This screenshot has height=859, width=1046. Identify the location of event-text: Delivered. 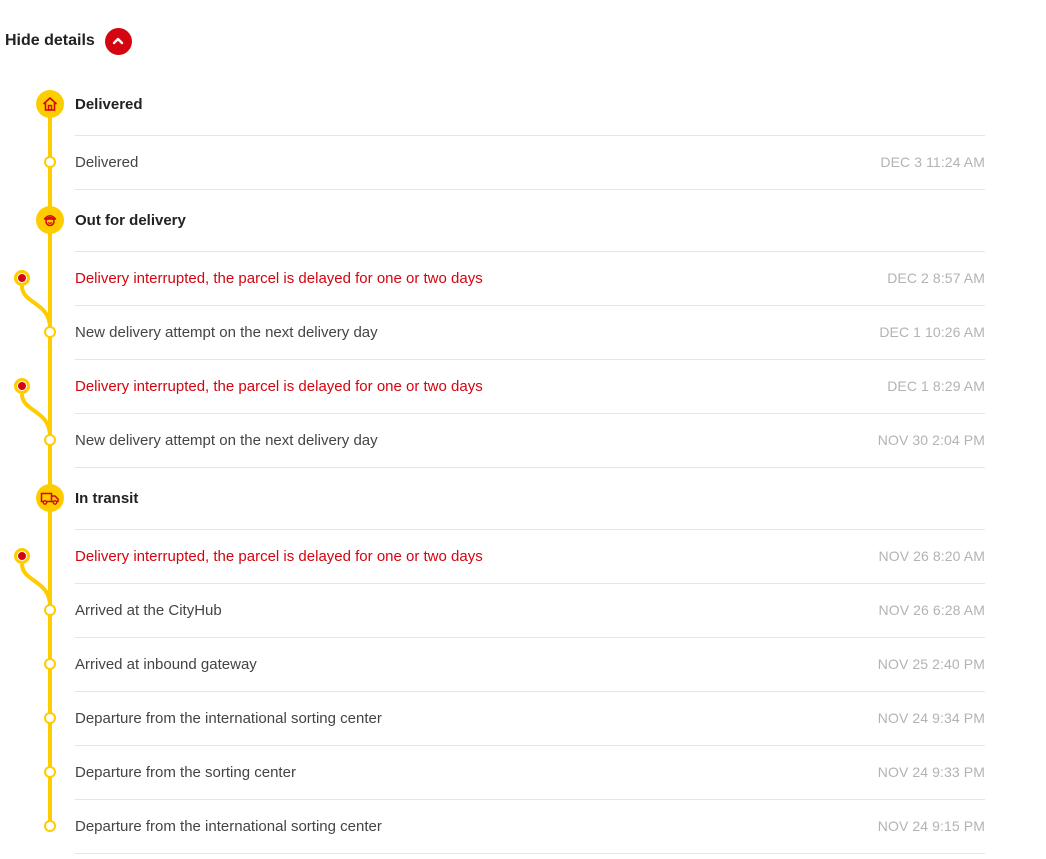
(107, 162).